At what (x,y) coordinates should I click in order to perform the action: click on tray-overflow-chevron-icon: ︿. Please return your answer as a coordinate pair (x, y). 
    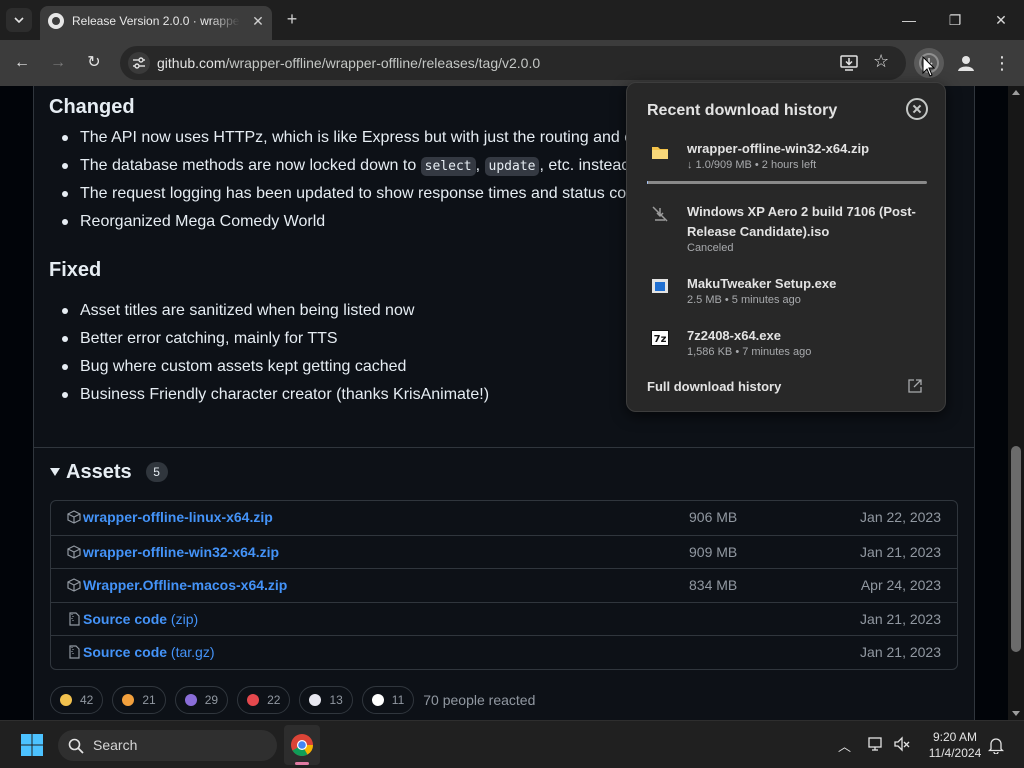
    Looking at the image, I should click on (844, 745).